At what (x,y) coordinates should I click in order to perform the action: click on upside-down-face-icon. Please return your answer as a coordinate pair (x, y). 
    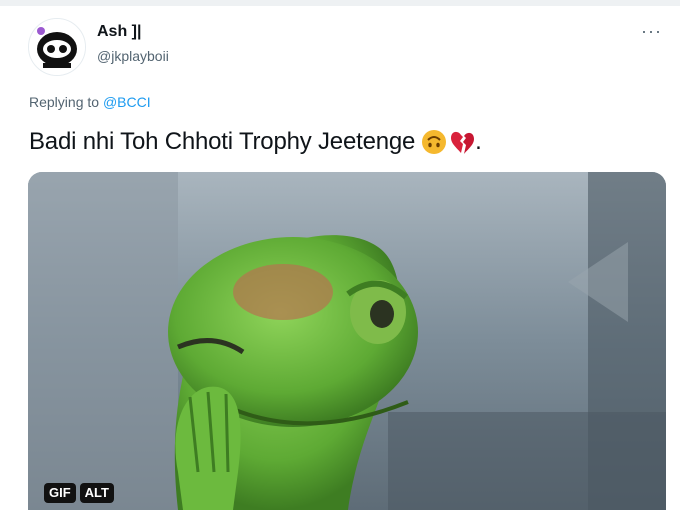
    Looking at the image, I should click on (434, 142).